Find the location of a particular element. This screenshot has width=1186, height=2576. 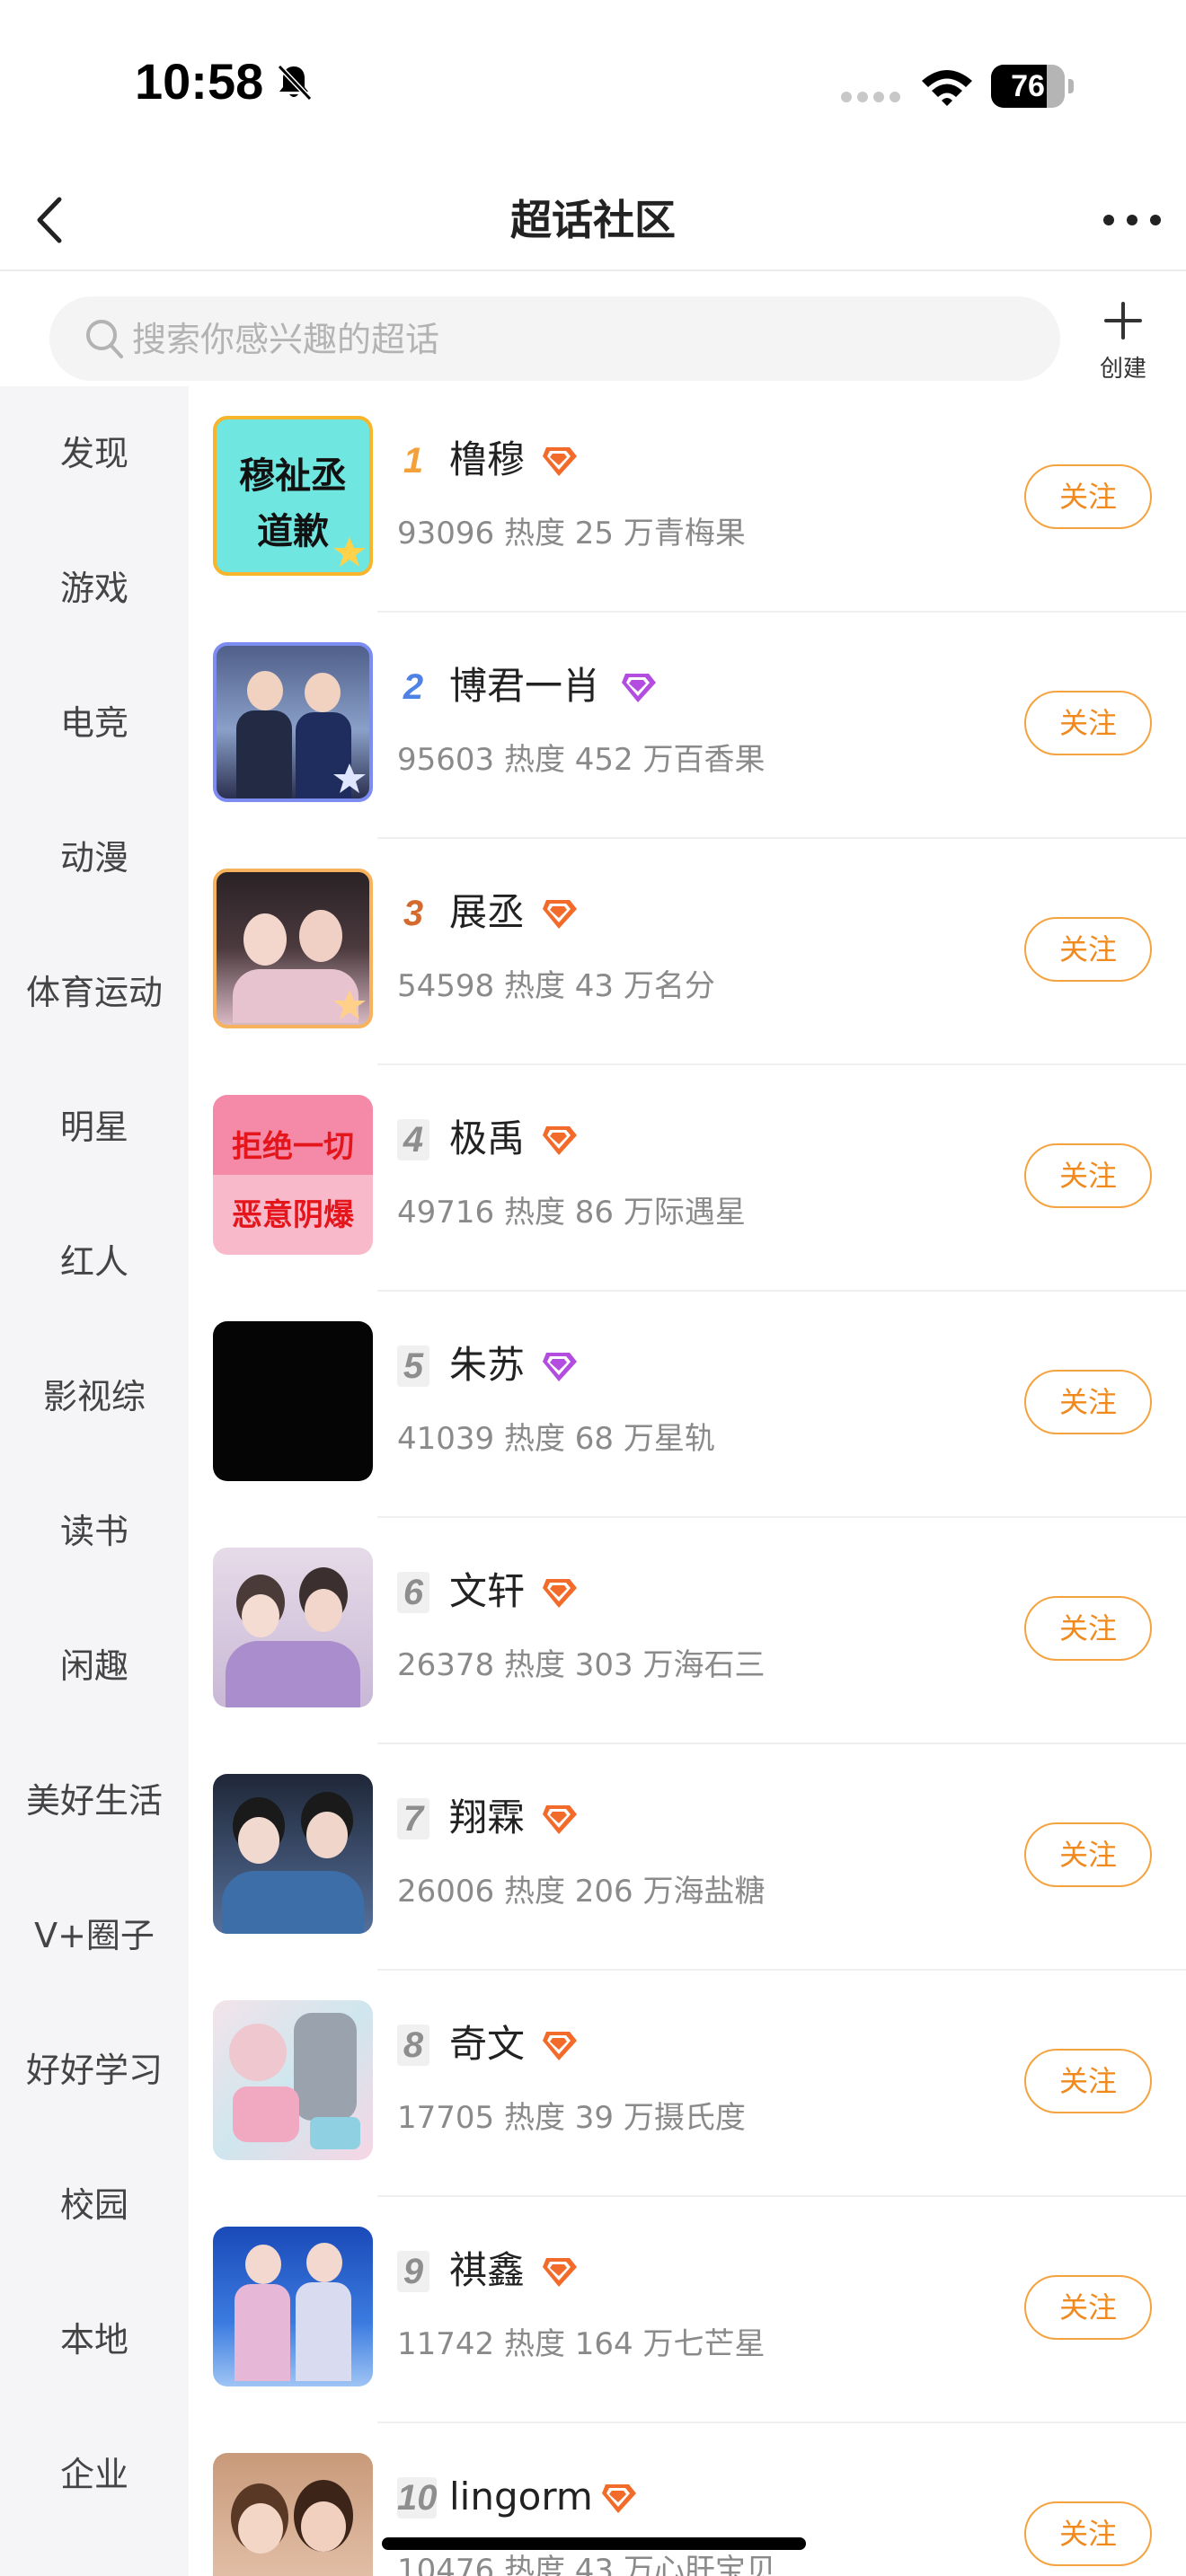

page-title: 超话社区 is located at coordinates (593, 220).